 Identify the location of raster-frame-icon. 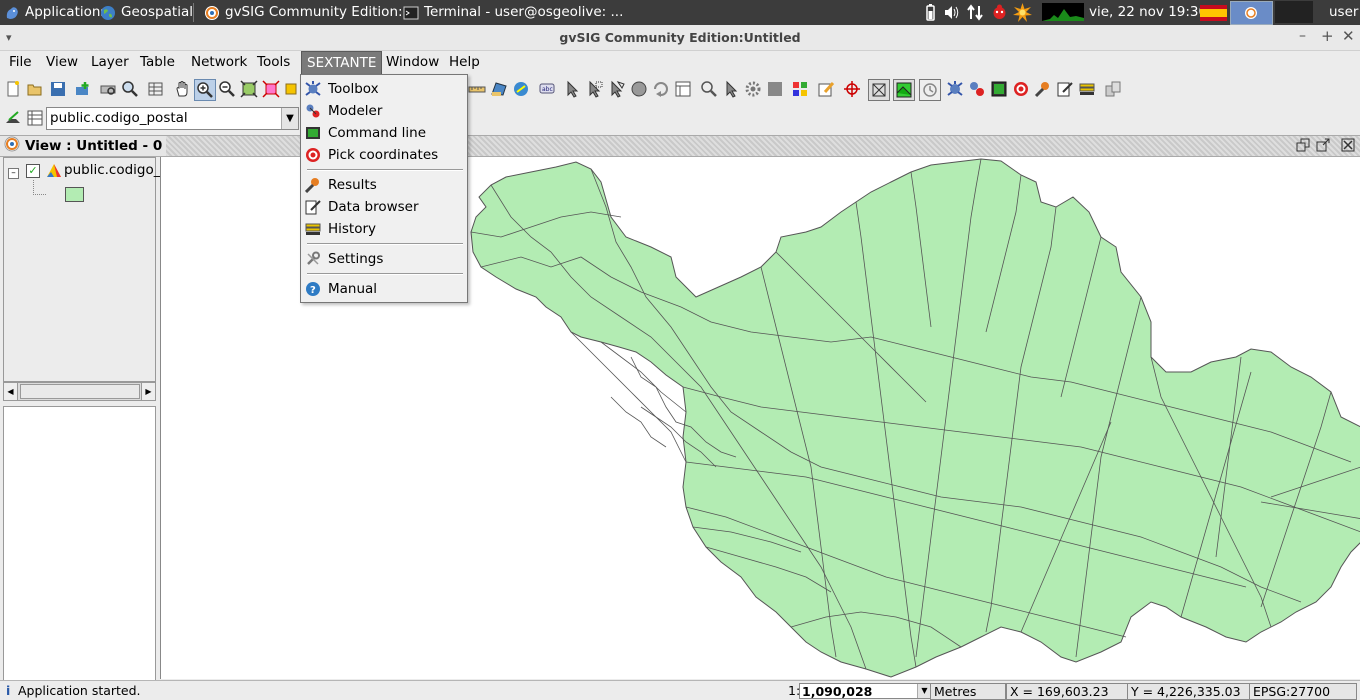
(904, 90).